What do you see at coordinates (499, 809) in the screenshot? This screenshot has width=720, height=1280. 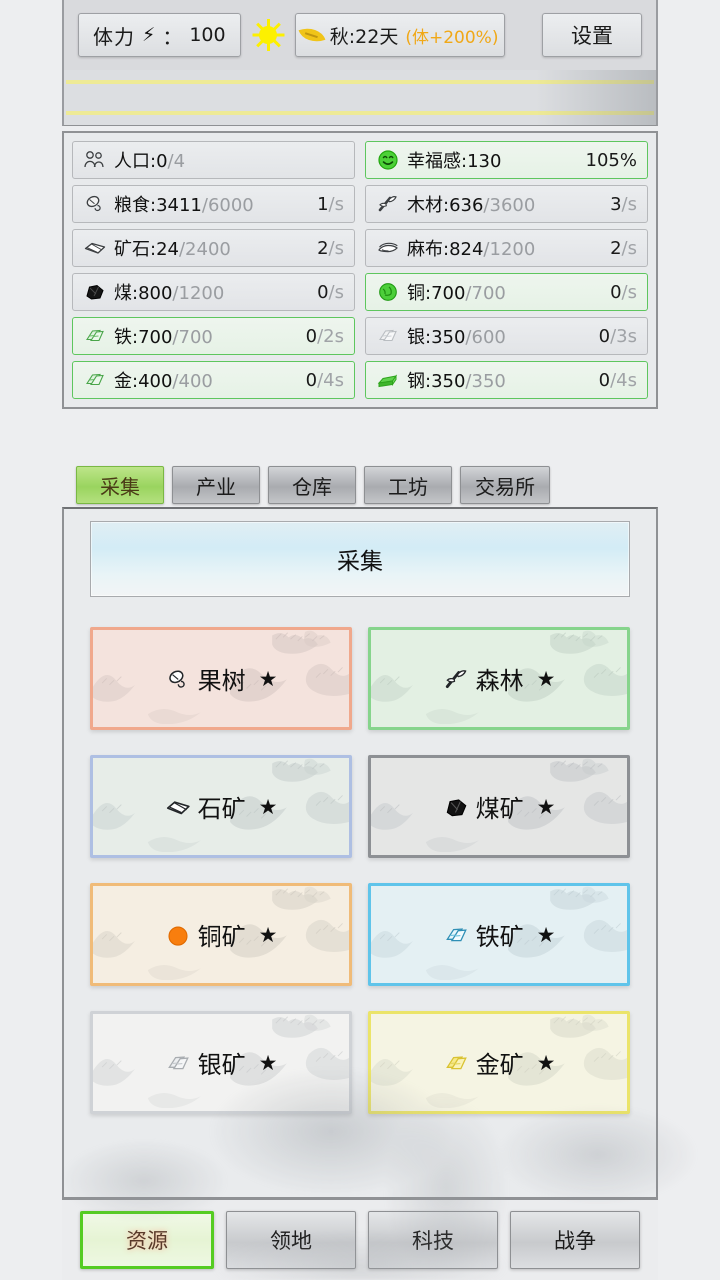 I see `card-title: 煤矿` at bounding box center [499, 809].